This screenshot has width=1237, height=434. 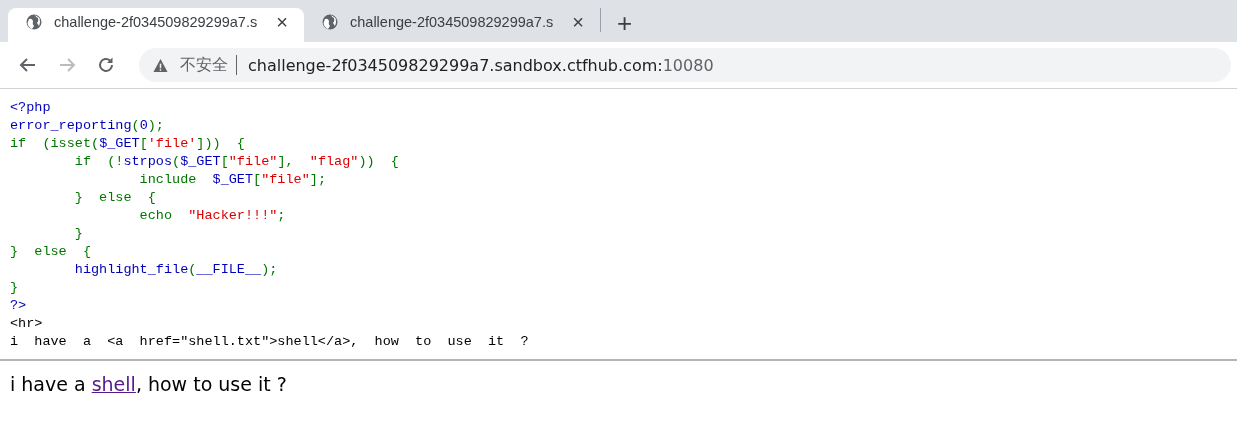 I want to click on code-line: if (!strpos($_GET["file"], "flag")) {, so click(x=236, y=162).